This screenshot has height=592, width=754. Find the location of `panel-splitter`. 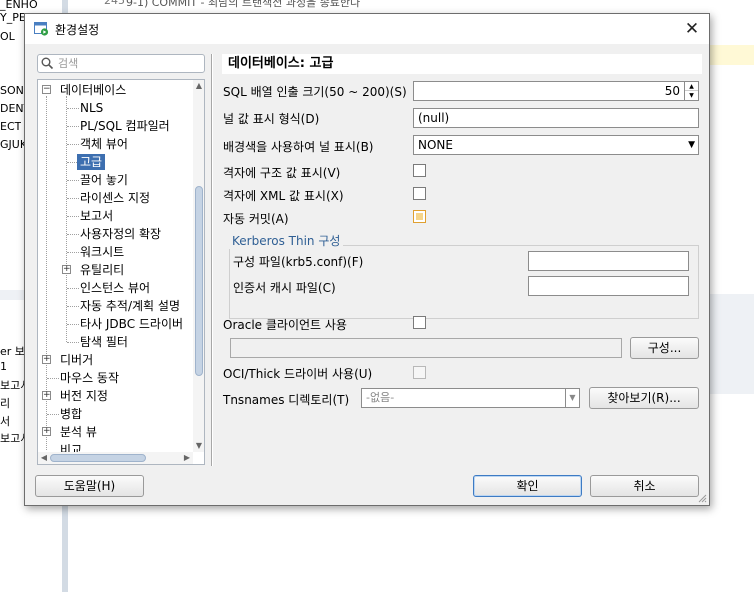

panel-splitter is located at coordinates (212, 260).